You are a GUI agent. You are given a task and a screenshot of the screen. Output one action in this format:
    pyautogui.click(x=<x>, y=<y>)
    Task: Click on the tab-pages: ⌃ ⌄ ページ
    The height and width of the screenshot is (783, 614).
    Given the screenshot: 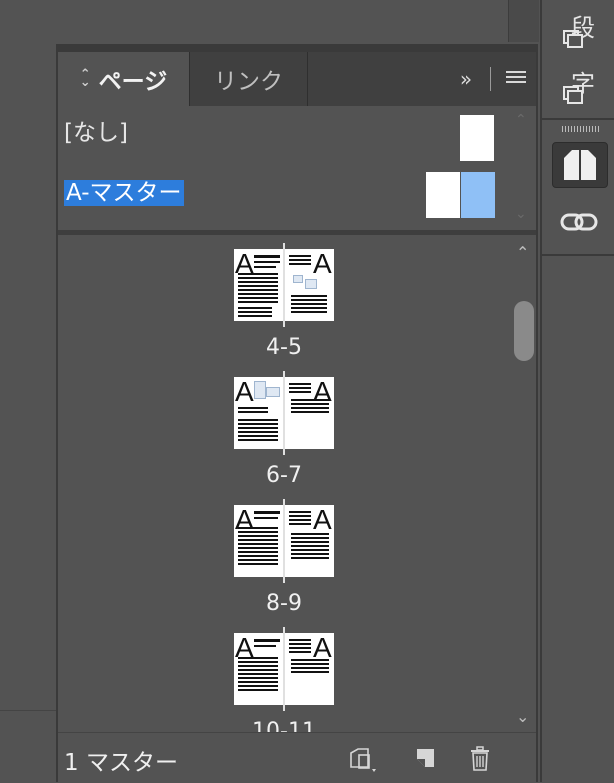 What is the action you would take?
    pyautogui.click(x=124, y=79)
    